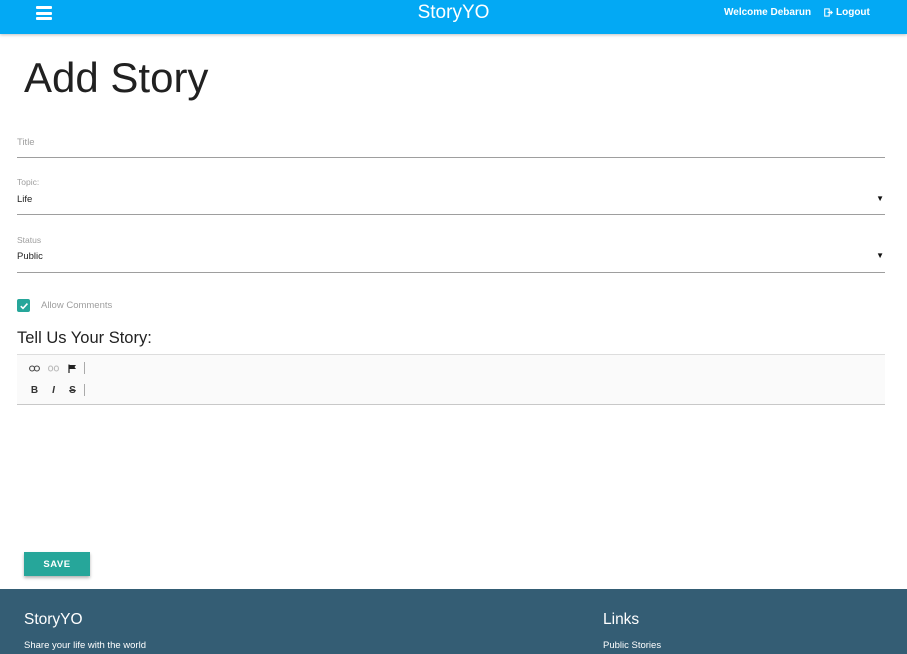 The image size is (907, 654). What do you see at coordinates (57, 564) in the screenshot?
I see `save-button: SAVE` at bounding box center [57, 564].